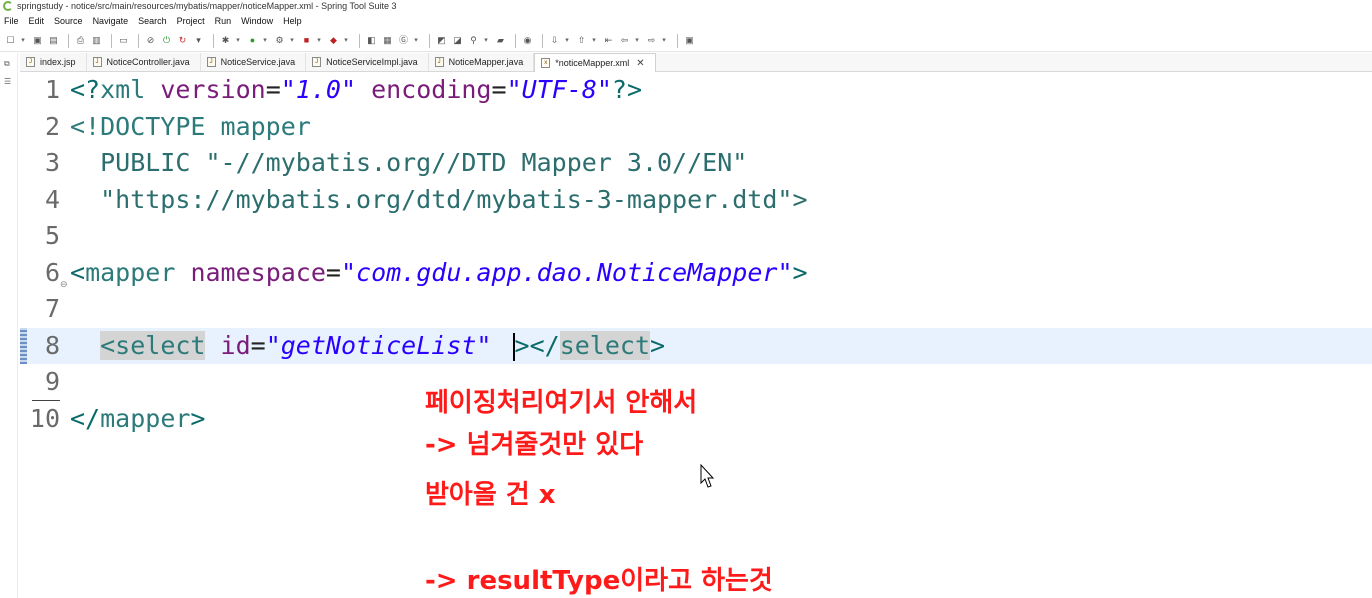 This screenshot has height=598, width=1372. I want to click on tab-label: index.jsp, so click(58, 62).